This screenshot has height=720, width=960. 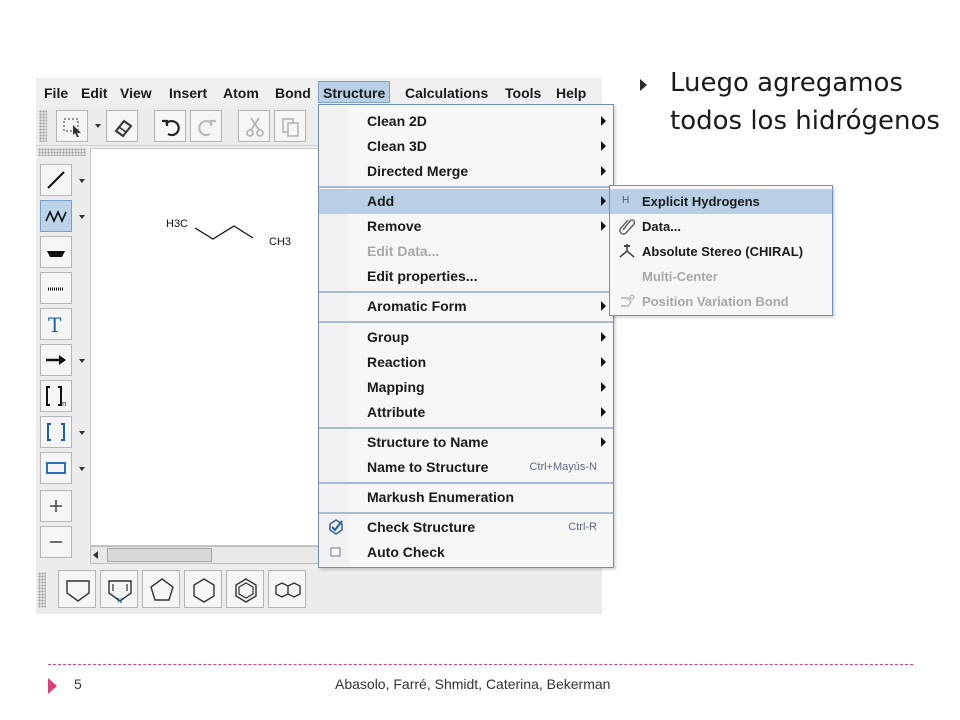 I want to click on redo-icon, so click(x=207, y=128).